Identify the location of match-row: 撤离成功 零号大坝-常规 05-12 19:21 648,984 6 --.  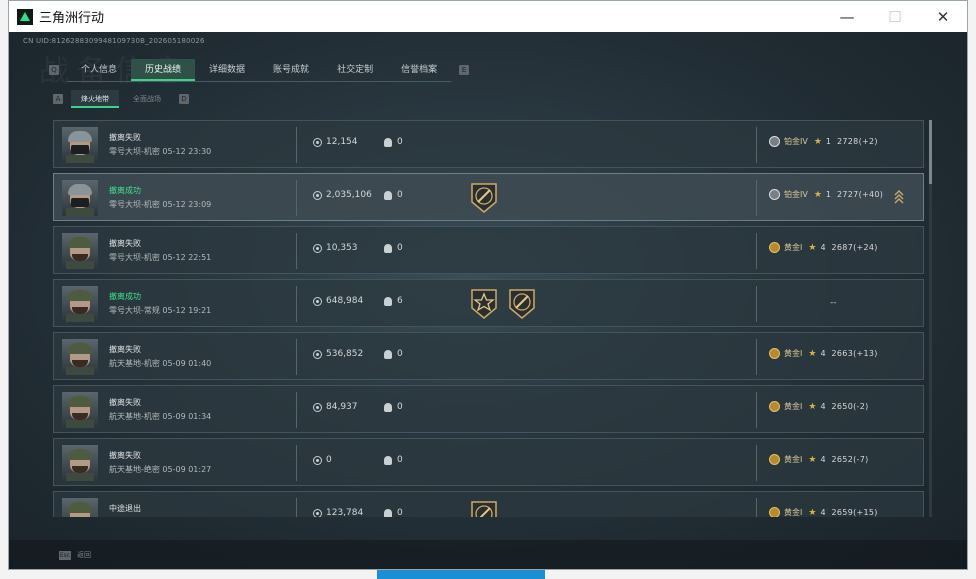
(488, 303).